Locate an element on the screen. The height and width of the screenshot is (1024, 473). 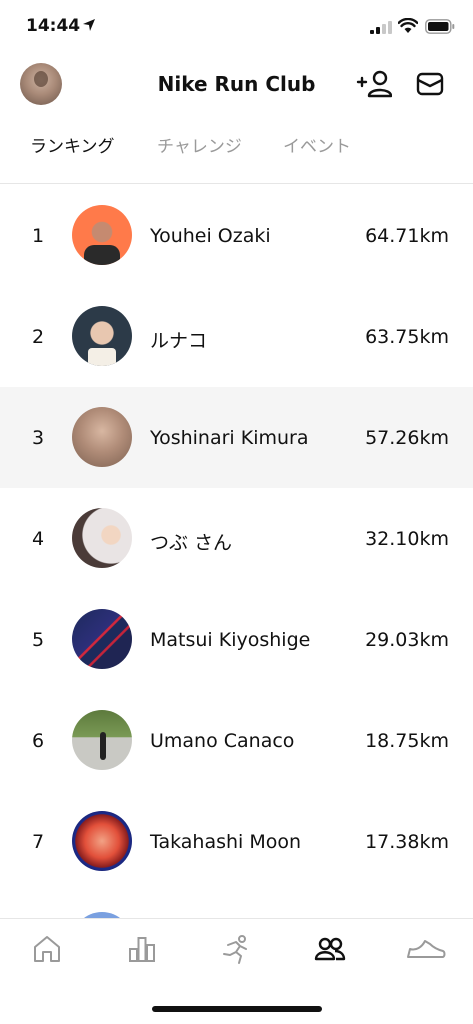
header: Nike Run Club is located at coordinates (236, 84).